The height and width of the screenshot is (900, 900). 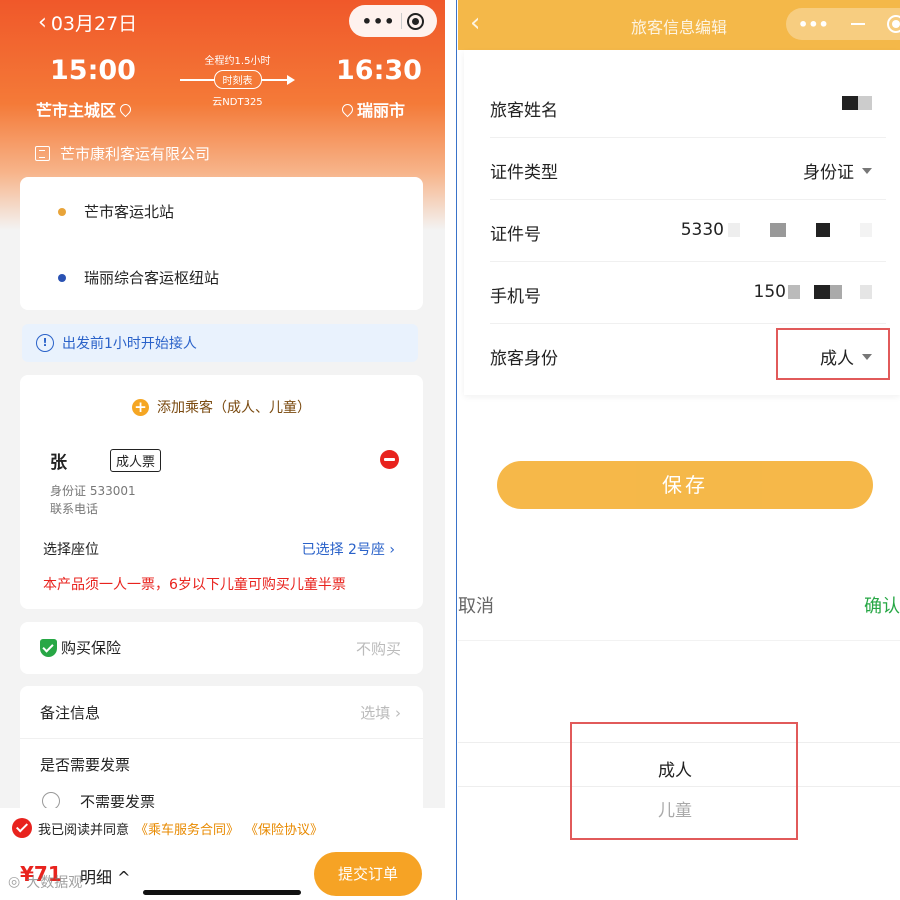 I want to click on price-detail-toggle: 明细 ^, so click(x=105, y=876).